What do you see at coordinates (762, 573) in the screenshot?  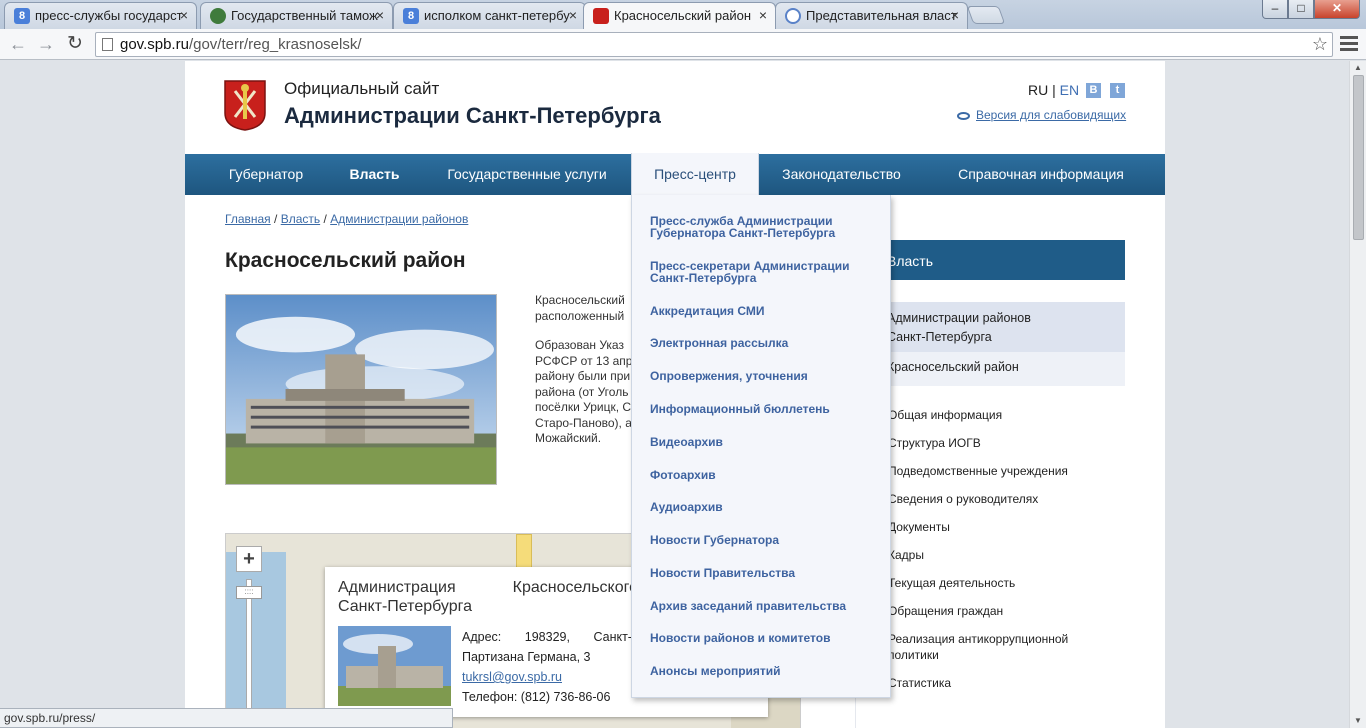 I see `menu-item-government-news: Новости Правительства` at bounding box center [762, 573].